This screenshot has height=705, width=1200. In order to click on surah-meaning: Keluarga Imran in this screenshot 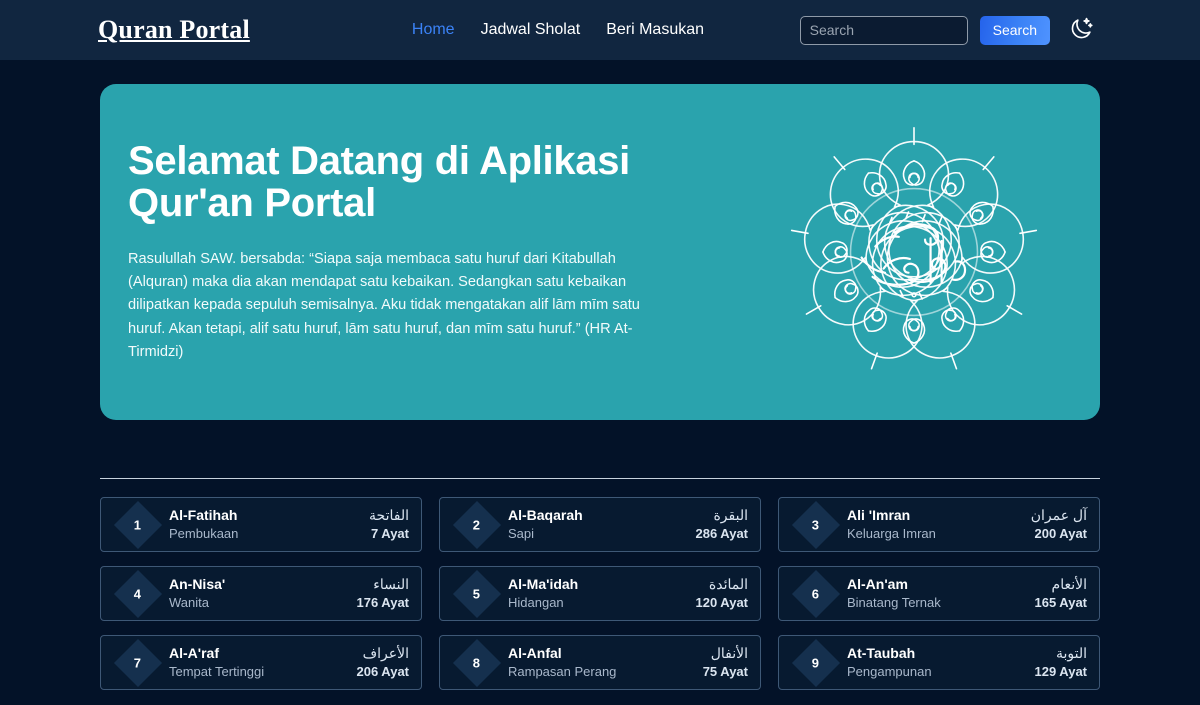, I will do `click(891, 534)`.